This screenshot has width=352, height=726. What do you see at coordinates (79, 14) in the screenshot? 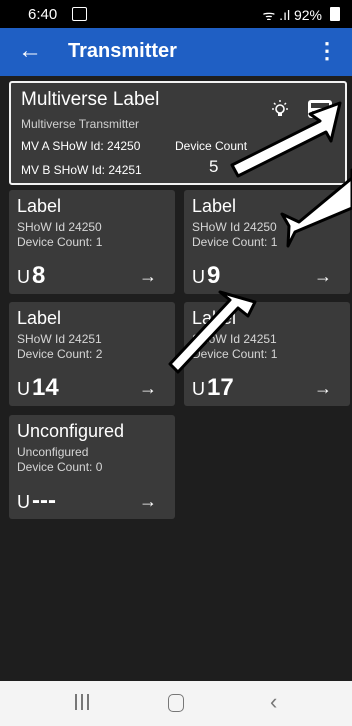
I see `message-notification-icon` at bounding box center [79, 14].